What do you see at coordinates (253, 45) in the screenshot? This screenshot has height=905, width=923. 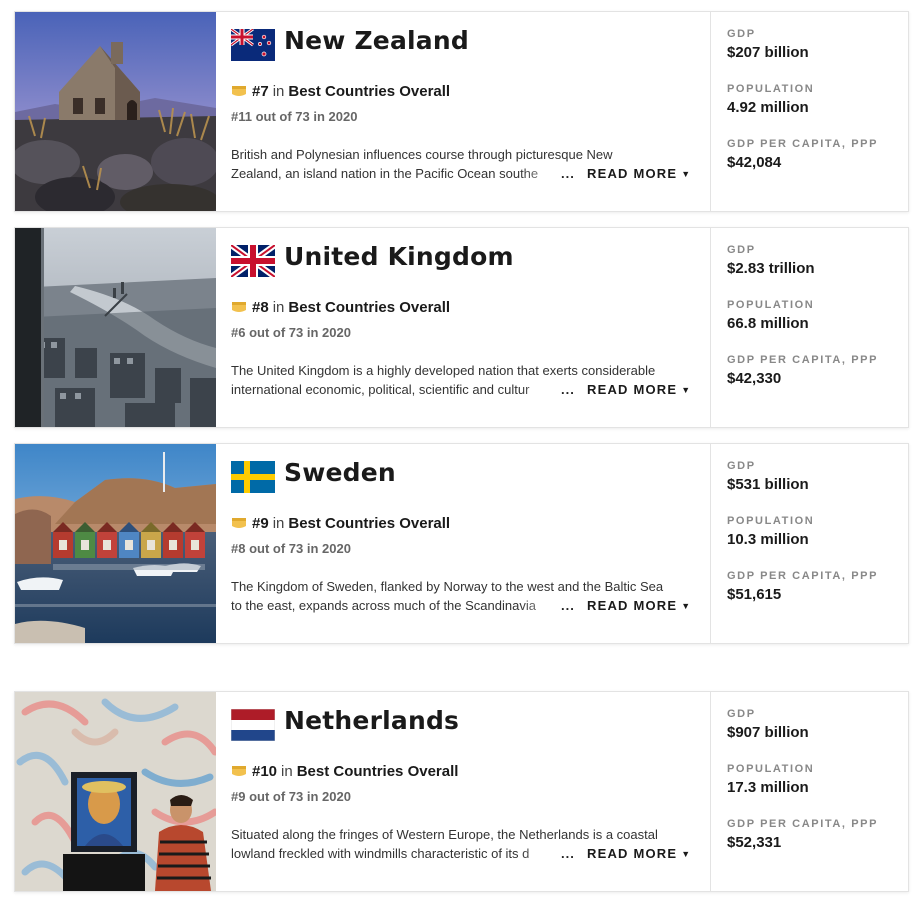 I see `new-zealand-flag-icon` at bounding box center [253, 45].